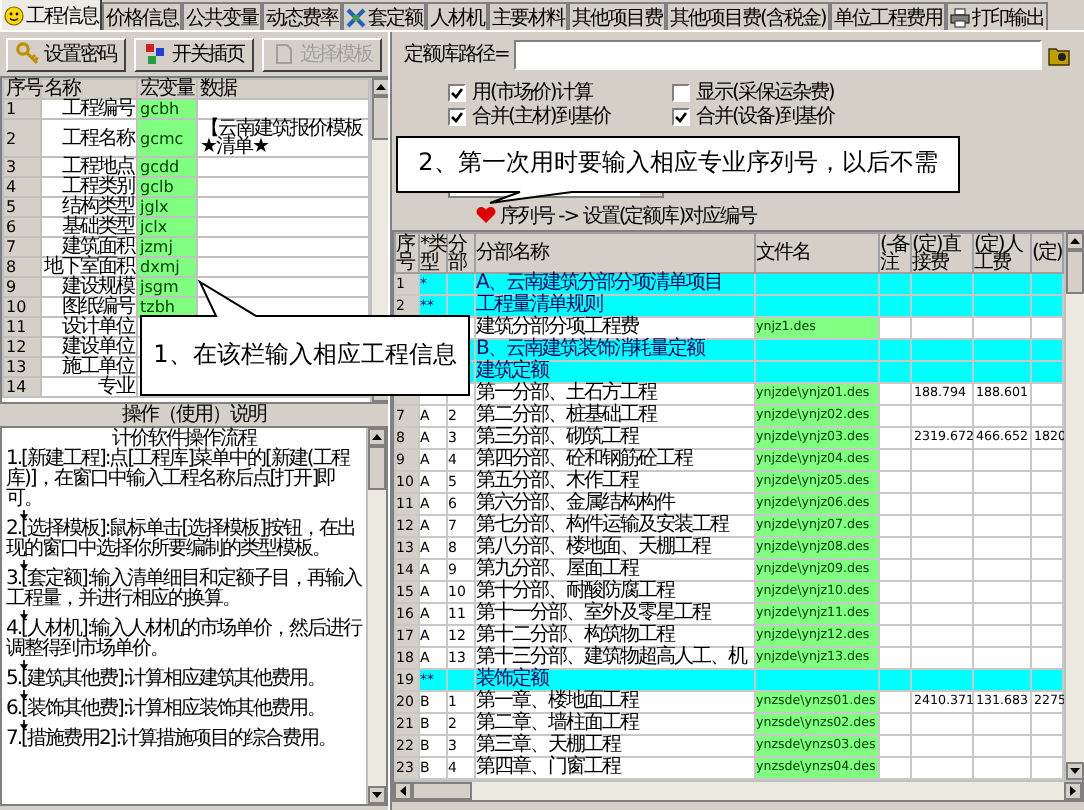 Image resolution: width=1084 pixels, height=810 pixels. Describe the element at coordinates (89, 387) in the screenshot. I see `table-cell: 专业` at that location.